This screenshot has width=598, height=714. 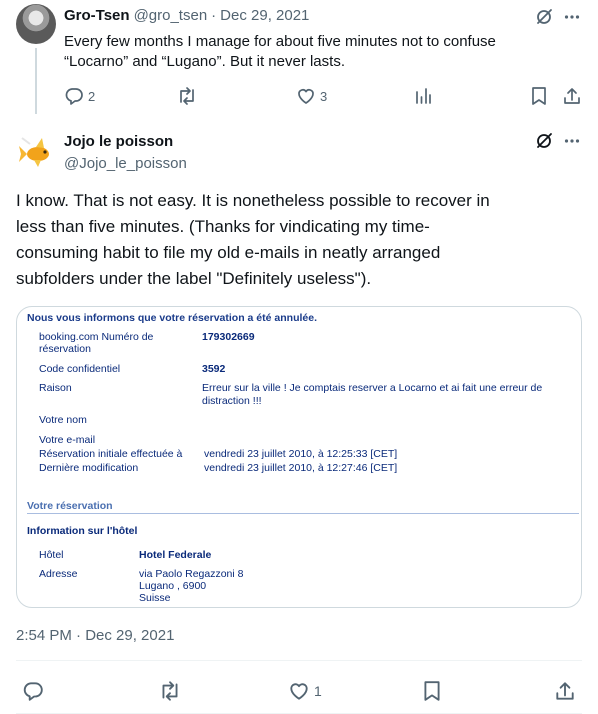 I want to click on booking-value: 179302669, so click(x=228, y=337).